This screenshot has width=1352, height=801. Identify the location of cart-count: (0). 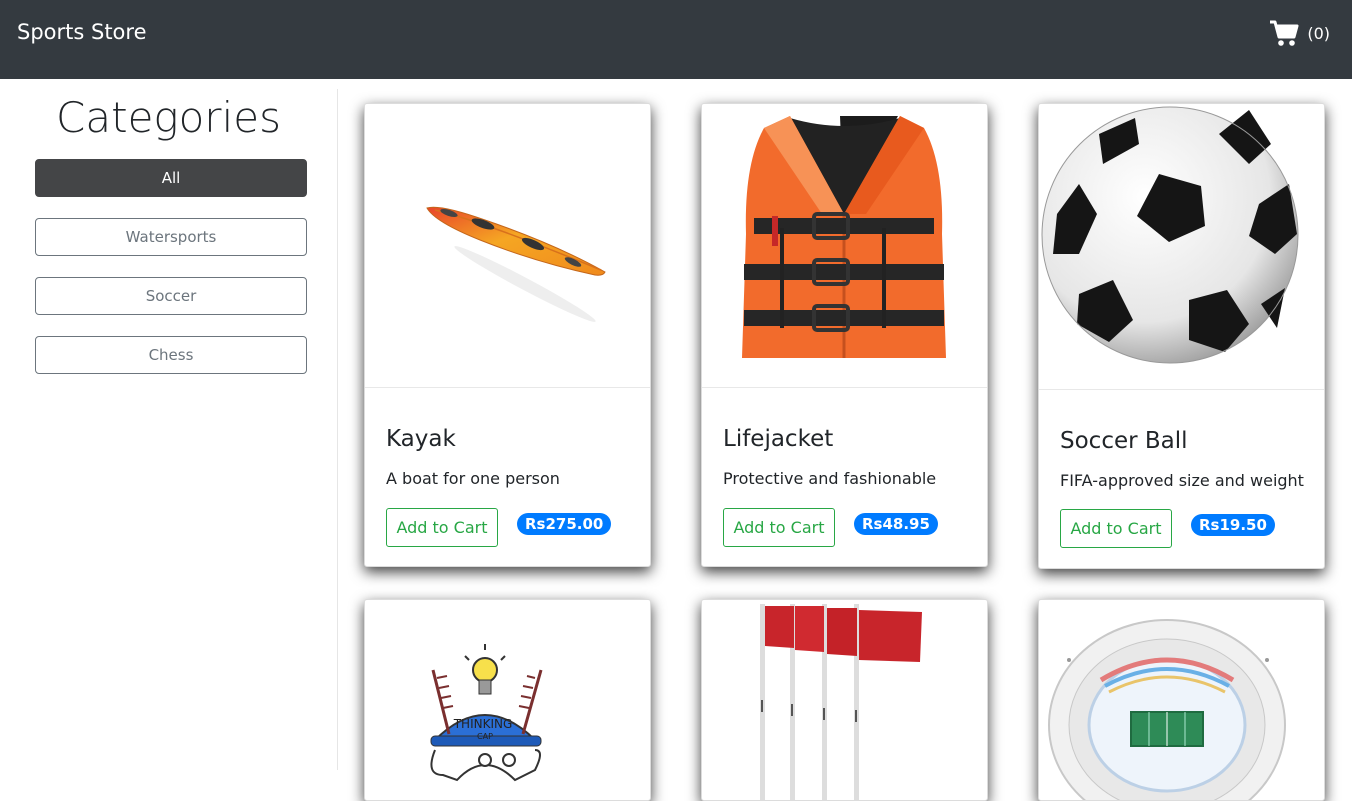
(1318, 33).